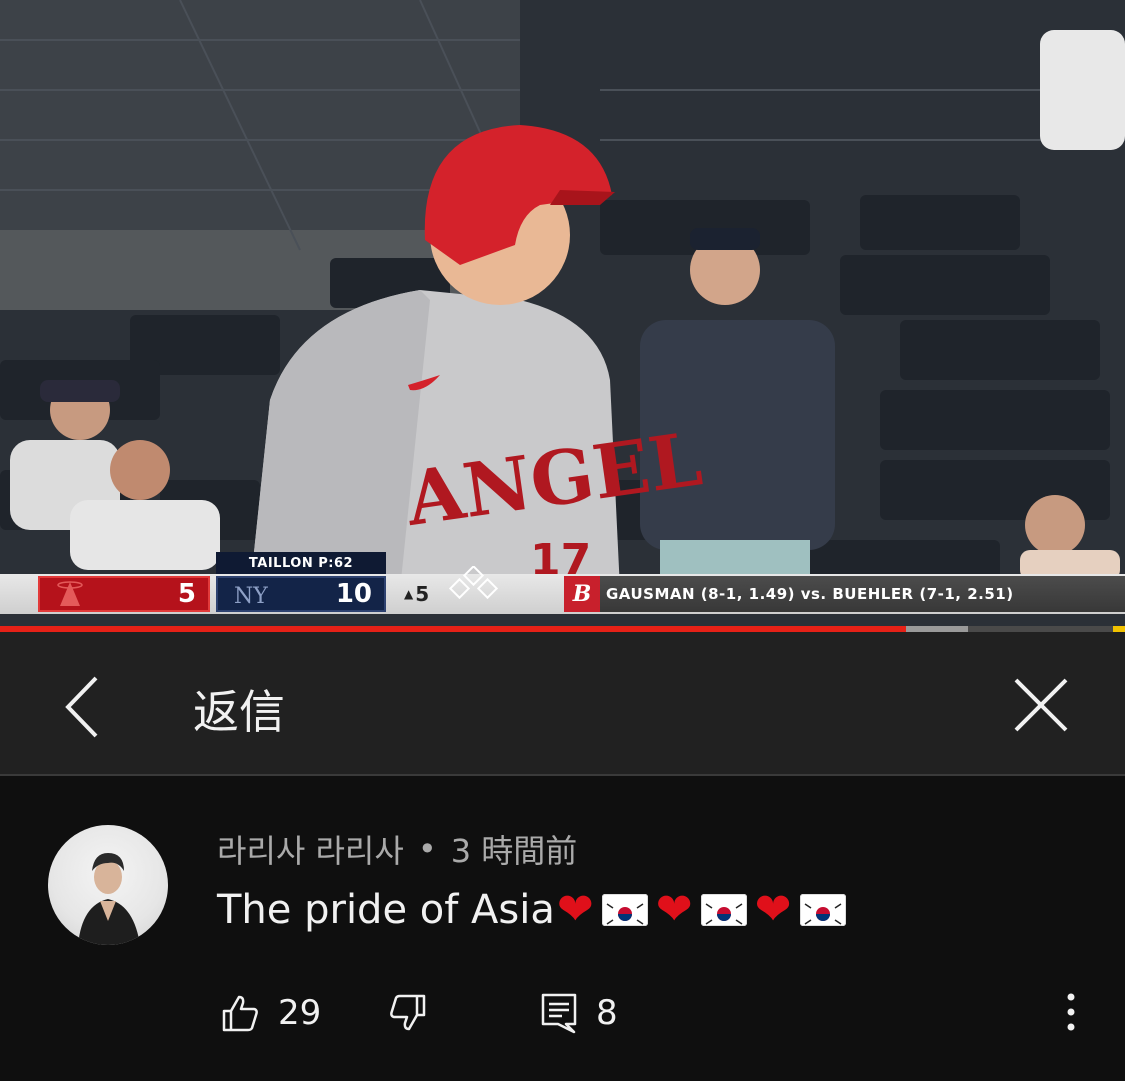  I want to click on more-options-button, so click(1071, 1012).